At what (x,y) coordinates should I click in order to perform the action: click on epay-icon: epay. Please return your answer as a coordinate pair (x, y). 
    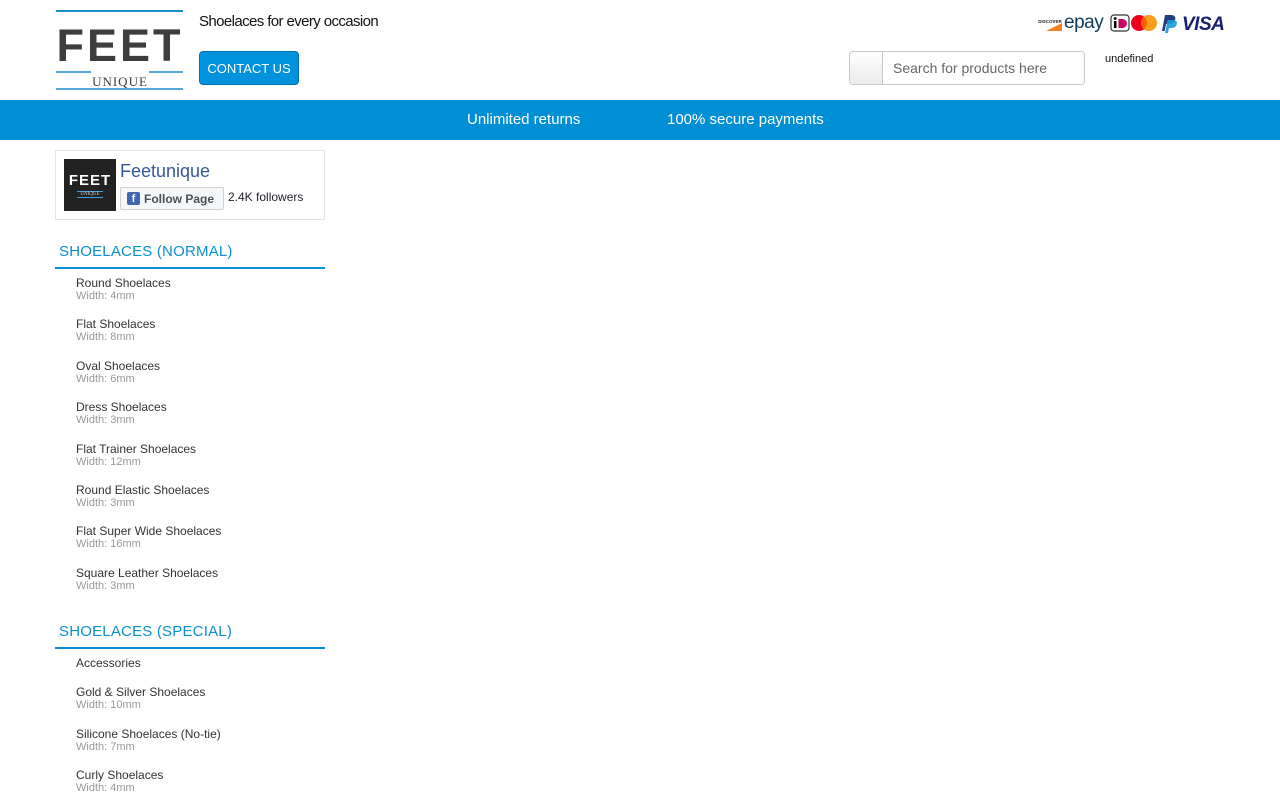
    Looking at the image, I should click on (1084, 22).